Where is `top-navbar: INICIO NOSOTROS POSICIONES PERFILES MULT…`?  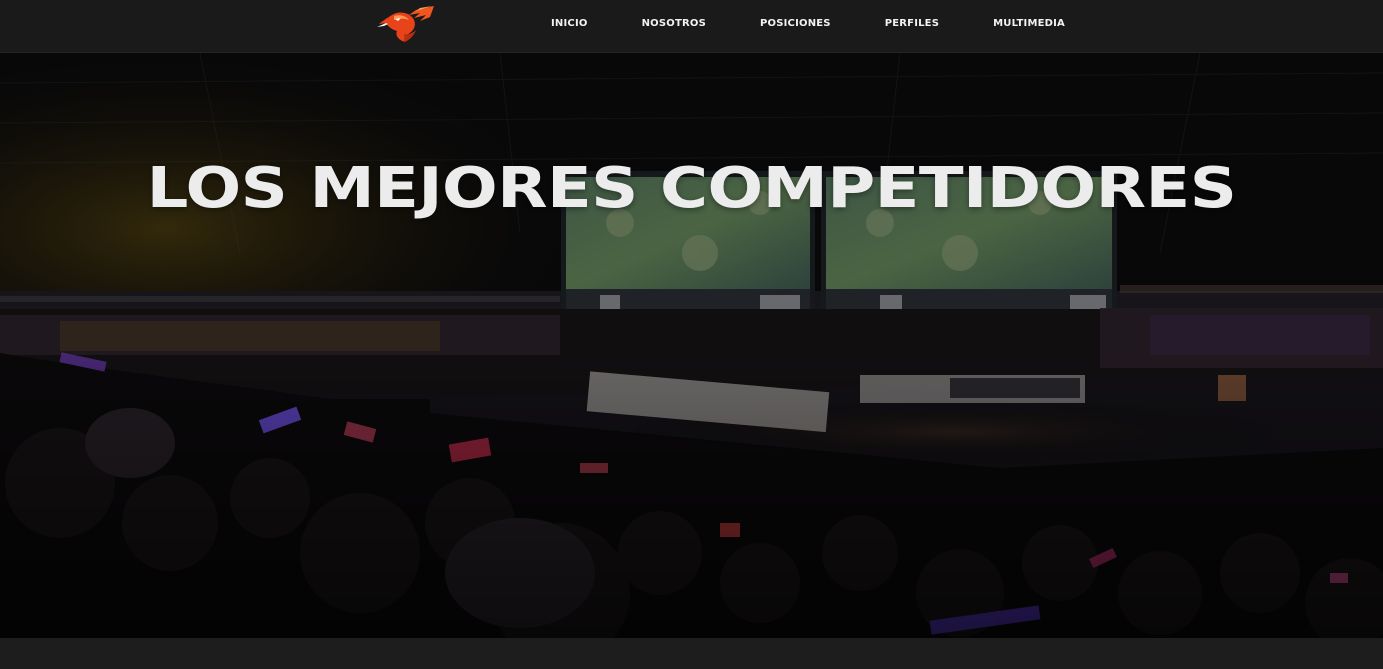 top-navbar: INICIO NOSOTROS POSICIONES PERFILES MULT… is located at coordinates (691, 26).